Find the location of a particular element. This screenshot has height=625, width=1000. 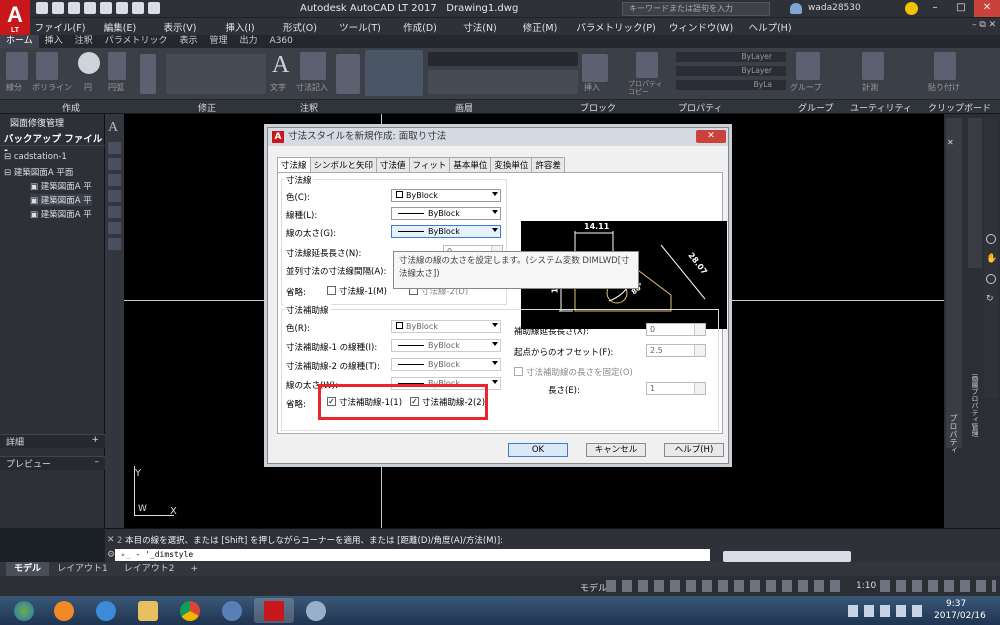

menu-help: ヘルプ(H) is located at coordinates (770, 26).